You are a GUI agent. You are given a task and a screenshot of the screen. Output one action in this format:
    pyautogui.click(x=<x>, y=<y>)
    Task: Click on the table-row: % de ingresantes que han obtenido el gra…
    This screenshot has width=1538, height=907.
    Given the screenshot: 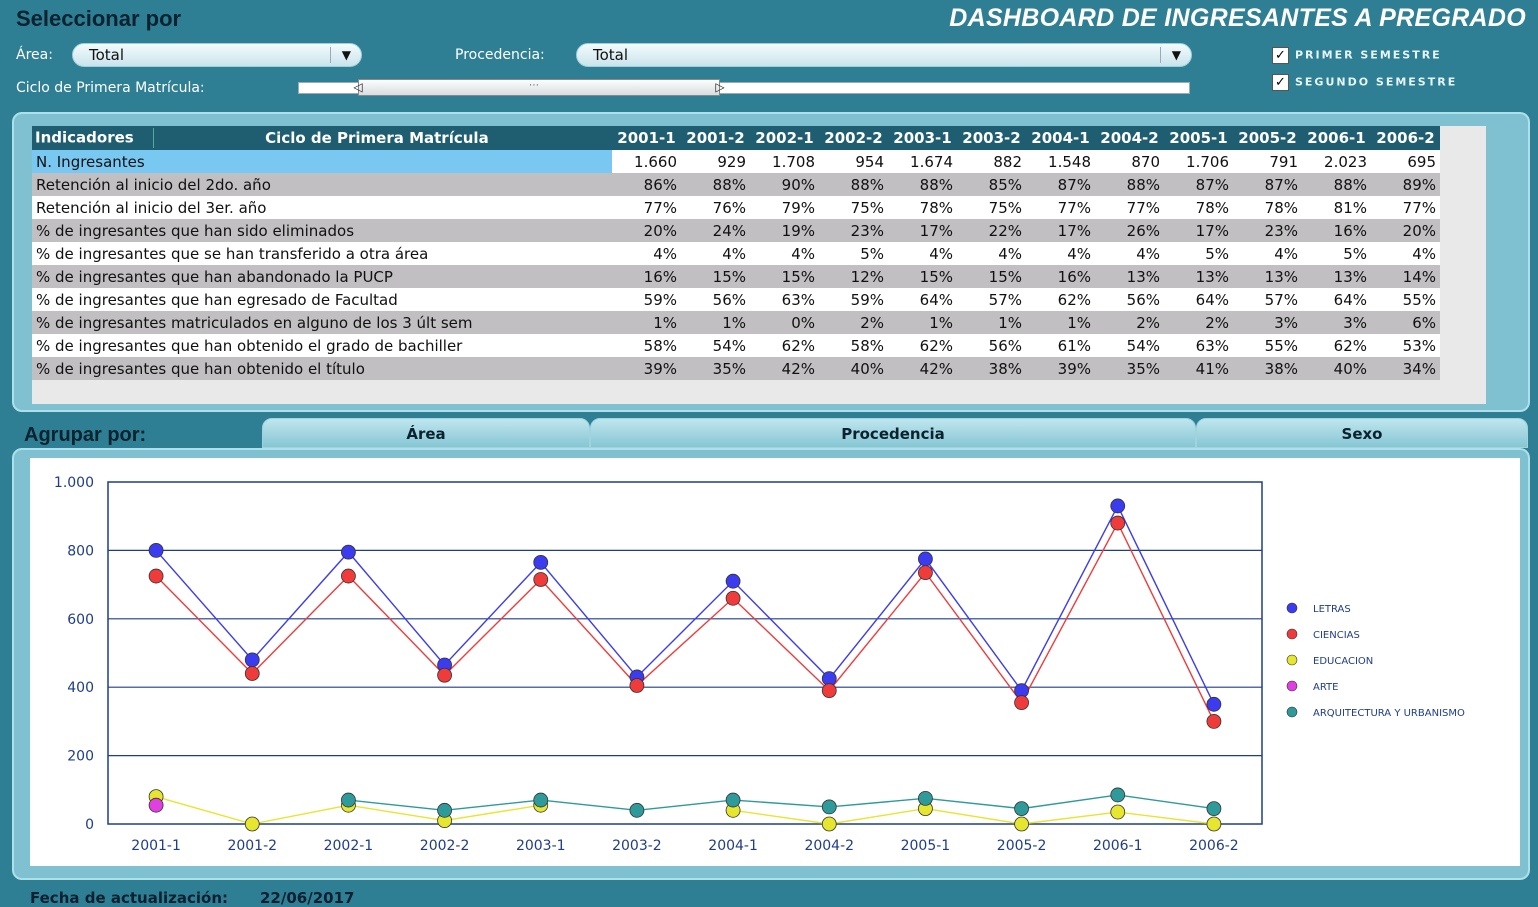 What is the action you would take?
    pyautogui.click(x=736, y=345)
    